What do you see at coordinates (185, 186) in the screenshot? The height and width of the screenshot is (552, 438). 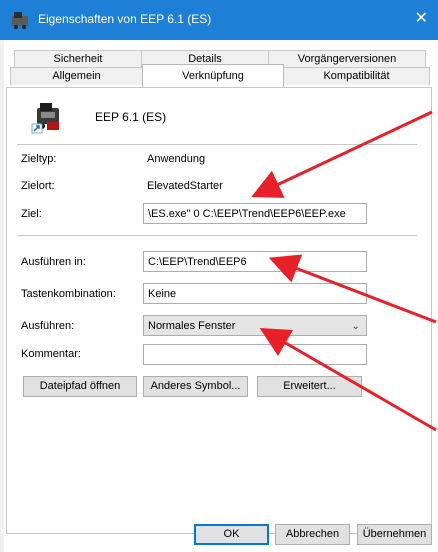 I see `zielort-value: ElevatedStarter` at bounding box center [185, 186].